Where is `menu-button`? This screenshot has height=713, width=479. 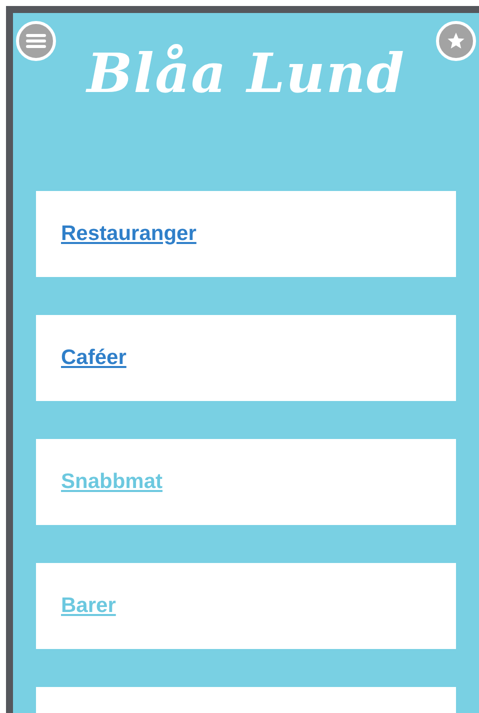
menu-button is located at coordinates (36, 41).